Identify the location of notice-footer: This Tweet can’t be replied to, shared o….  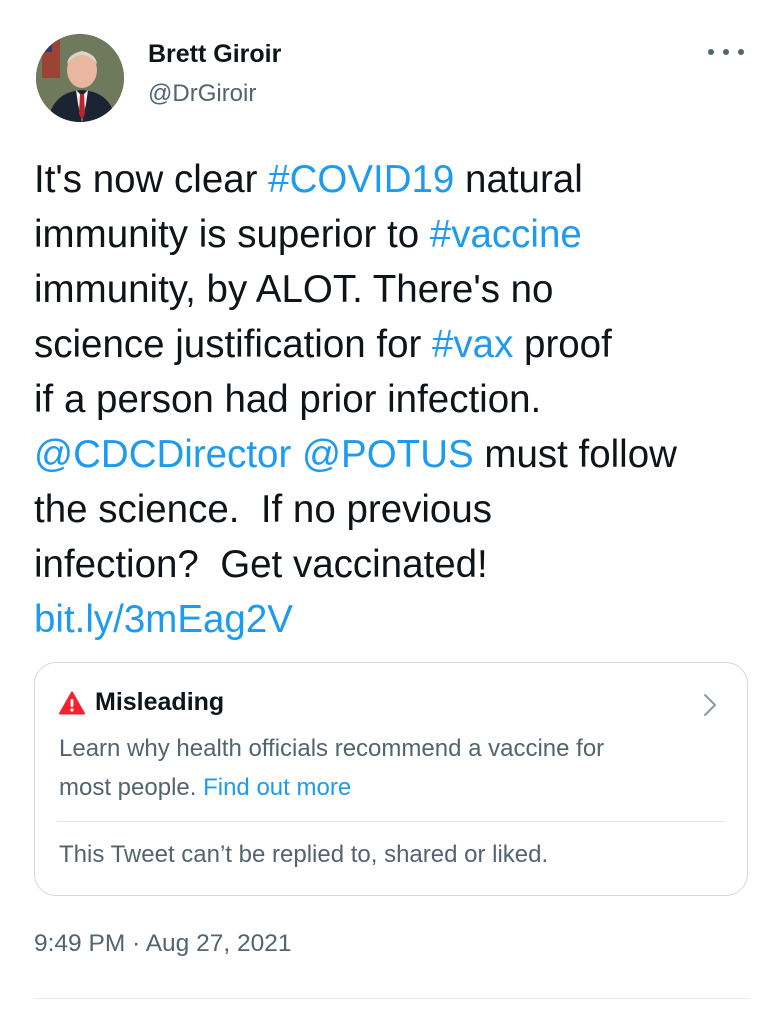
(304, 854).